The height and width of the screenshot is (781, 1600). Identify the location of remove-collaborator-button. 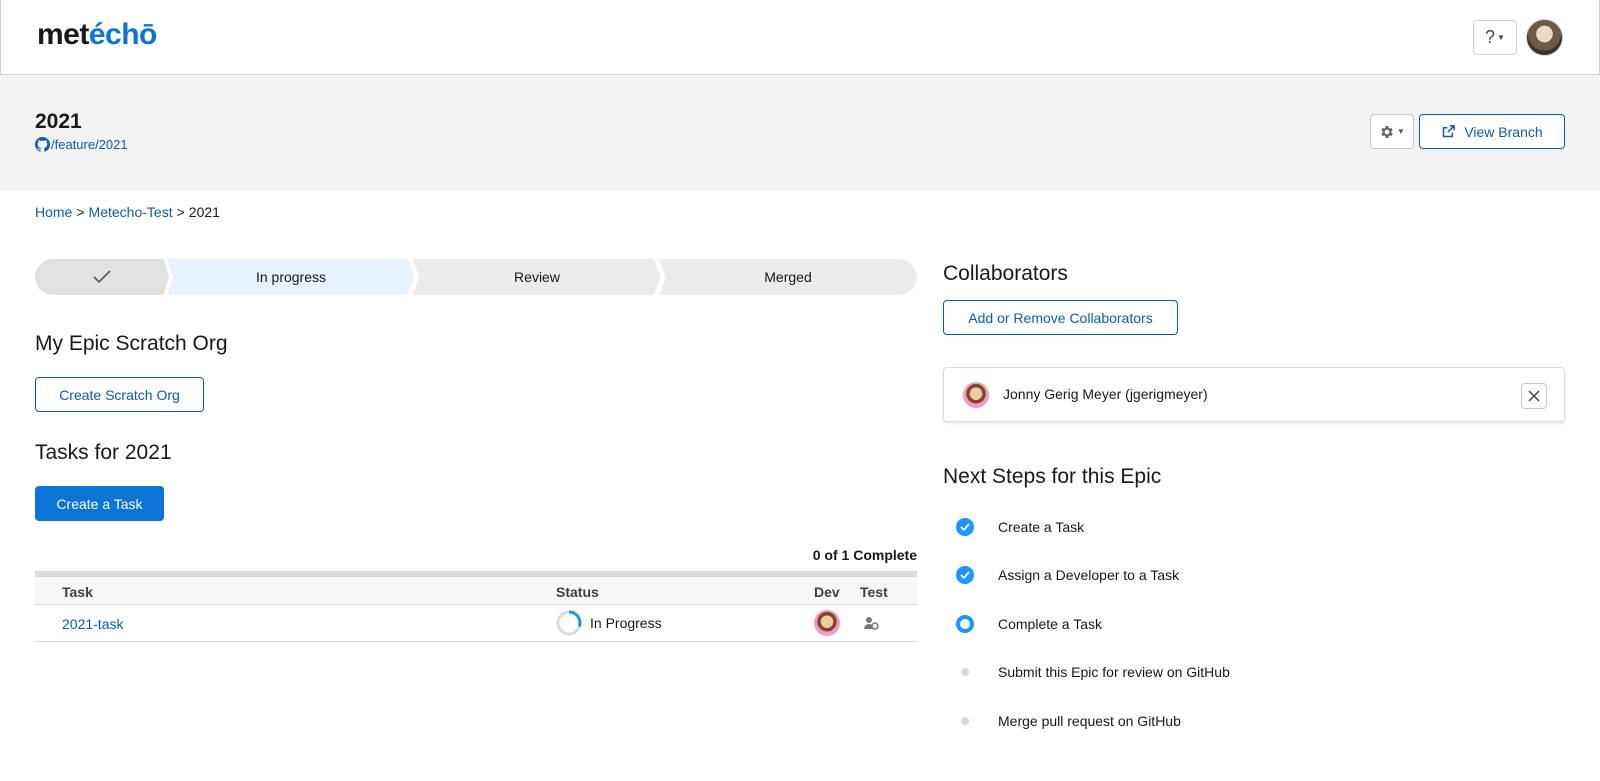
(1534, 396).